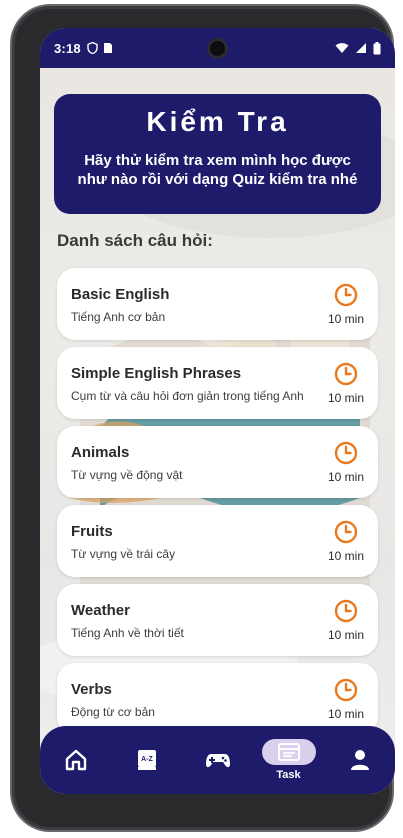 This screenshot has height=838, width=403. What do you see at coordinates (217, 541) in the screenshot?
I see `quiz-card-fruits: Fruits Từ vựng về trái cây 10 min` at bounding box center [217, 541].